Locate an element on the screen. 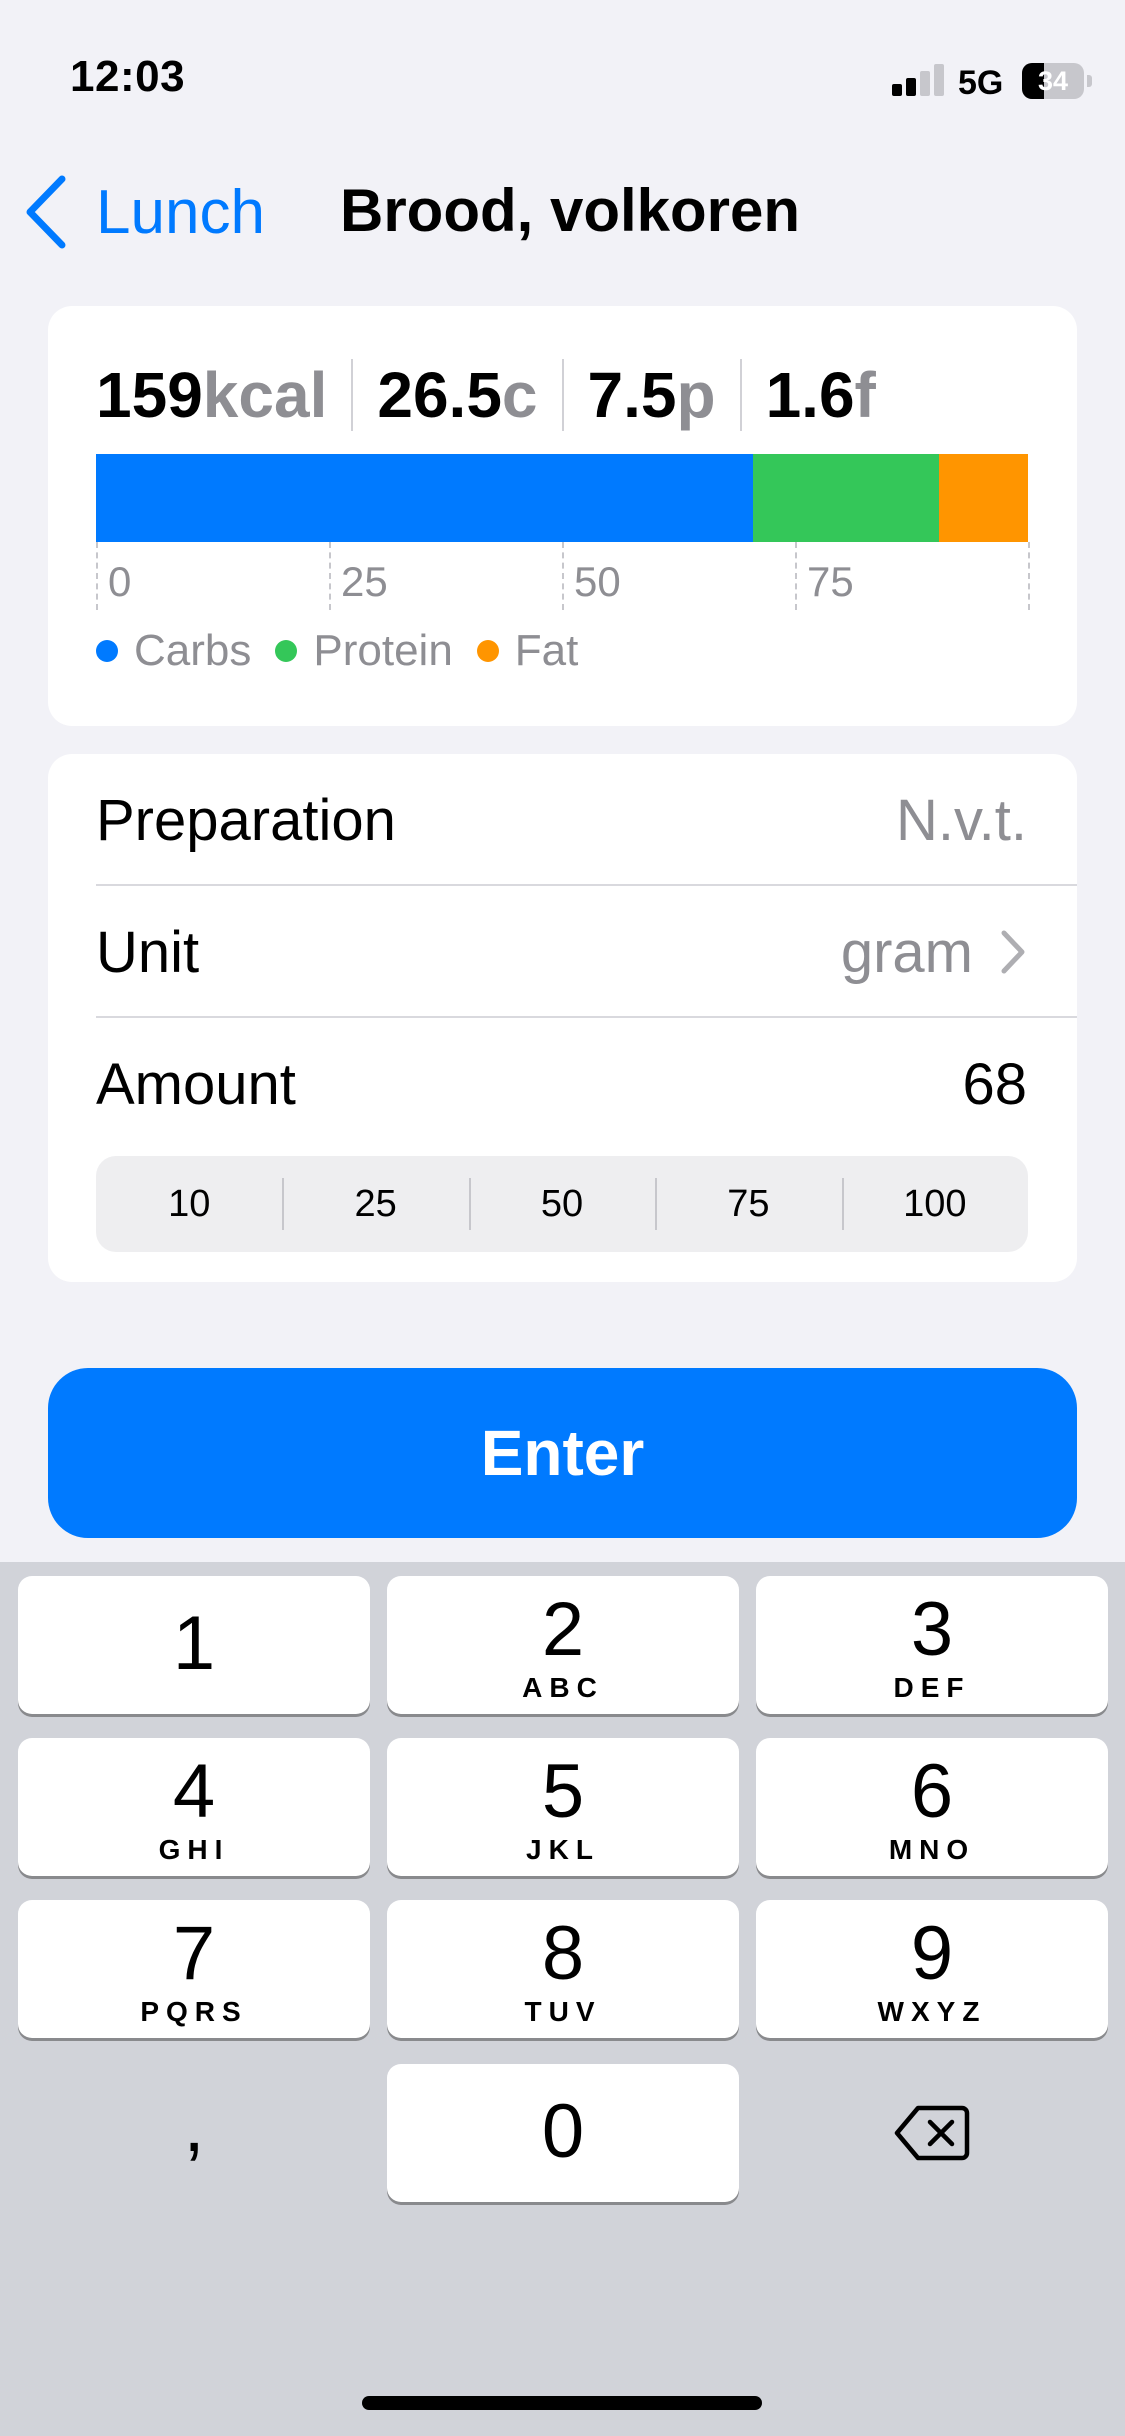 The width and height of the screenshot is (1125, 2436). kcal-unit: kcal is located at coordinates (265, 395).